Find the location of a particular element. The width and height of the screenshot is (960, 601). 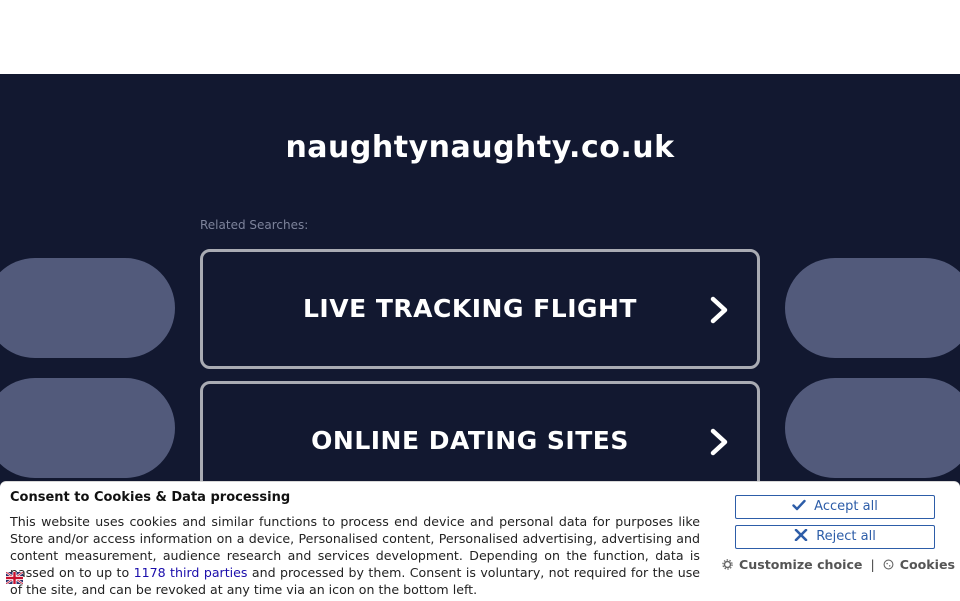

gear-icon is located at coordinates (727, 564).